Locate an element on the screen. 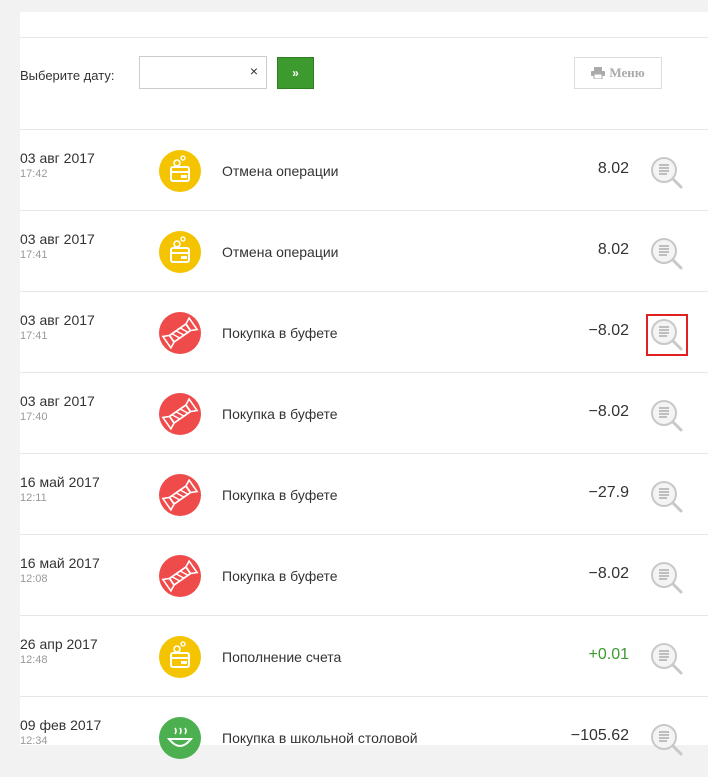  menu-button: Меню is located at coordinates (618, 73).